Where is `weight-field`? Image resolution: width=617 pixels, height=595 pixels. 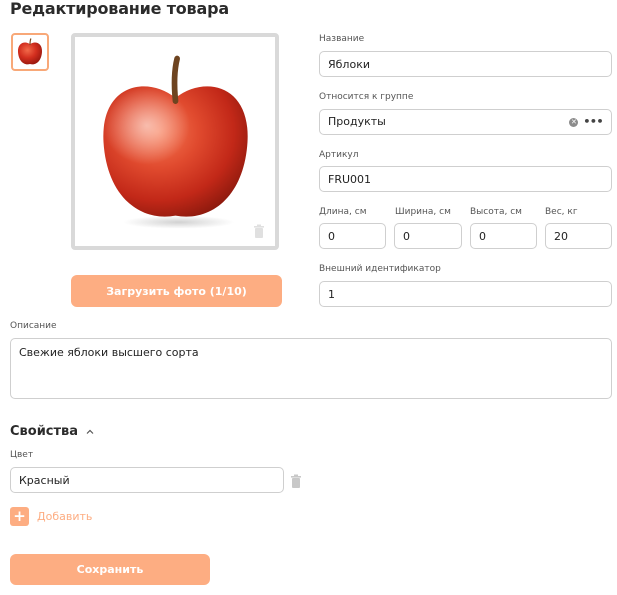
weight-field is located at coordinates (578, 236).